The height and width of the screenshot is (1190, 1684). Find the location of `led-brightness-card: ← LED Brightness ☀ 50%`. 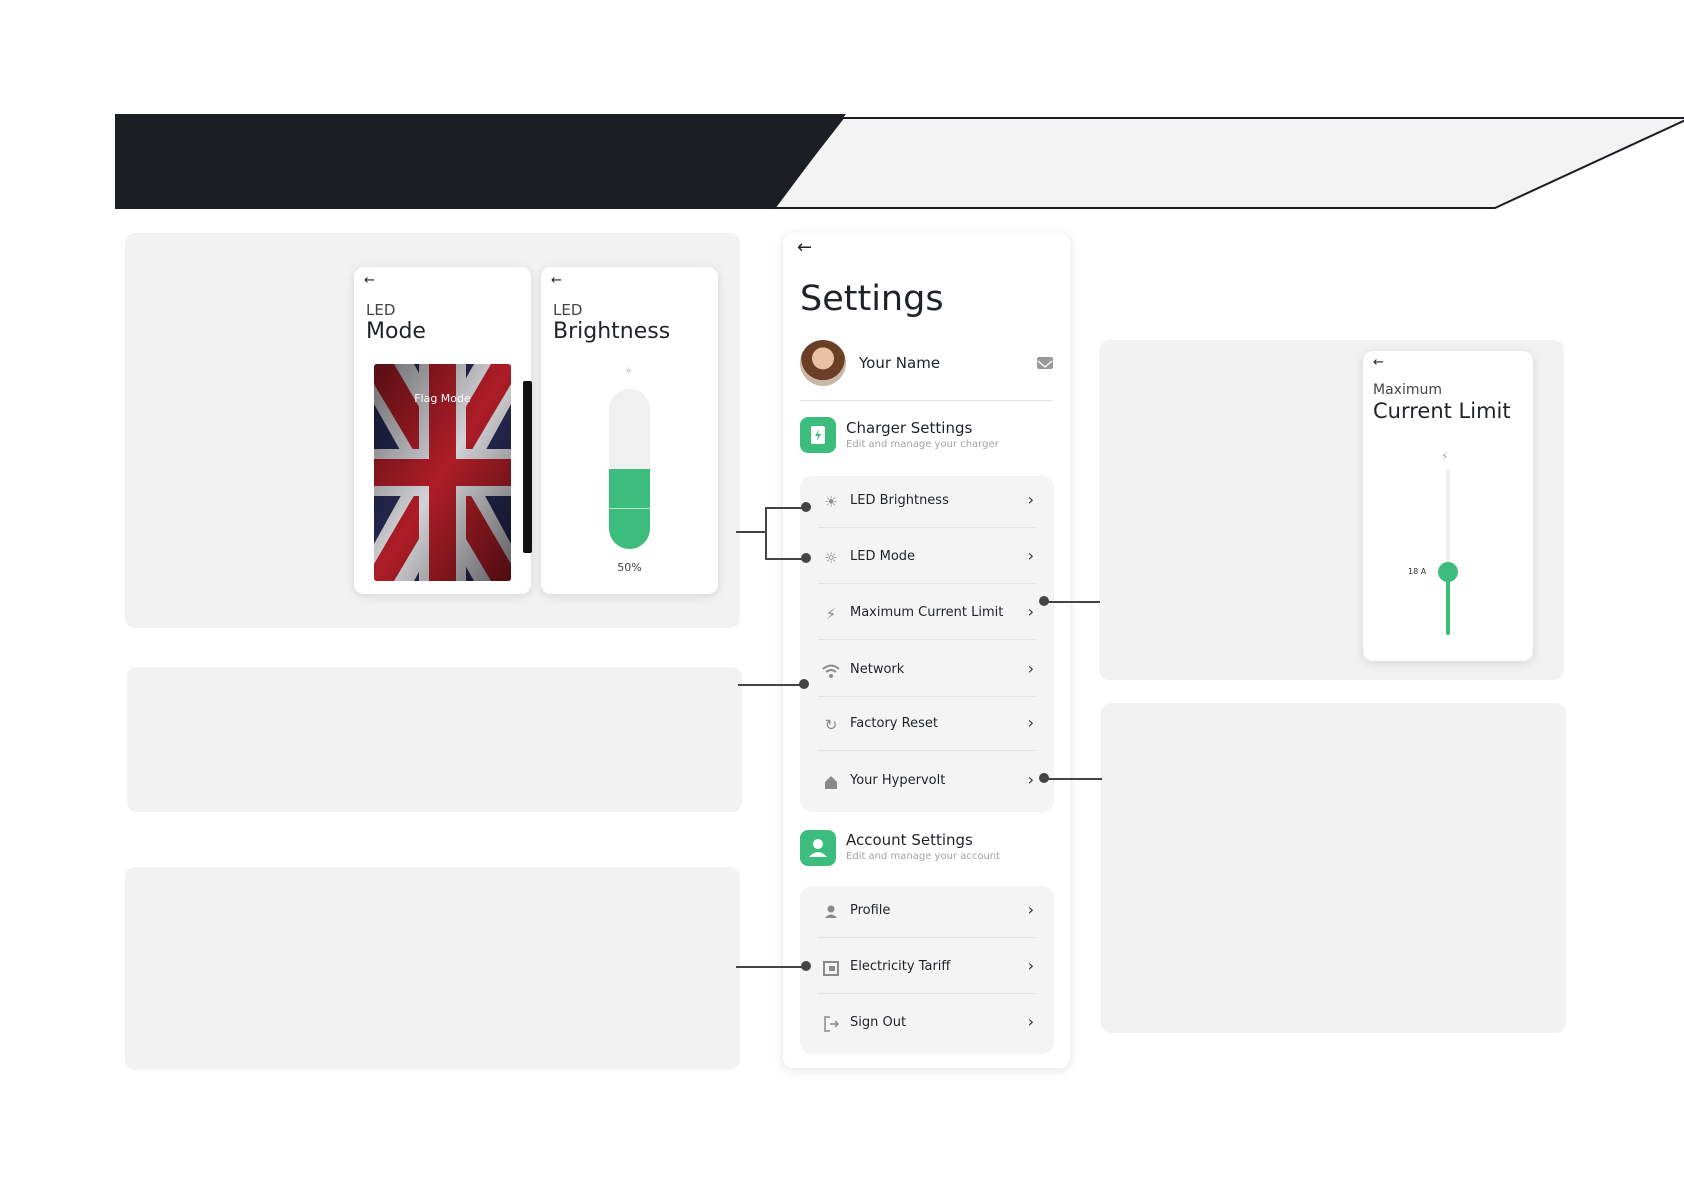

led-brightness-card: ← LED Brightness ☀ 50% is located at coordinates (629, 430).